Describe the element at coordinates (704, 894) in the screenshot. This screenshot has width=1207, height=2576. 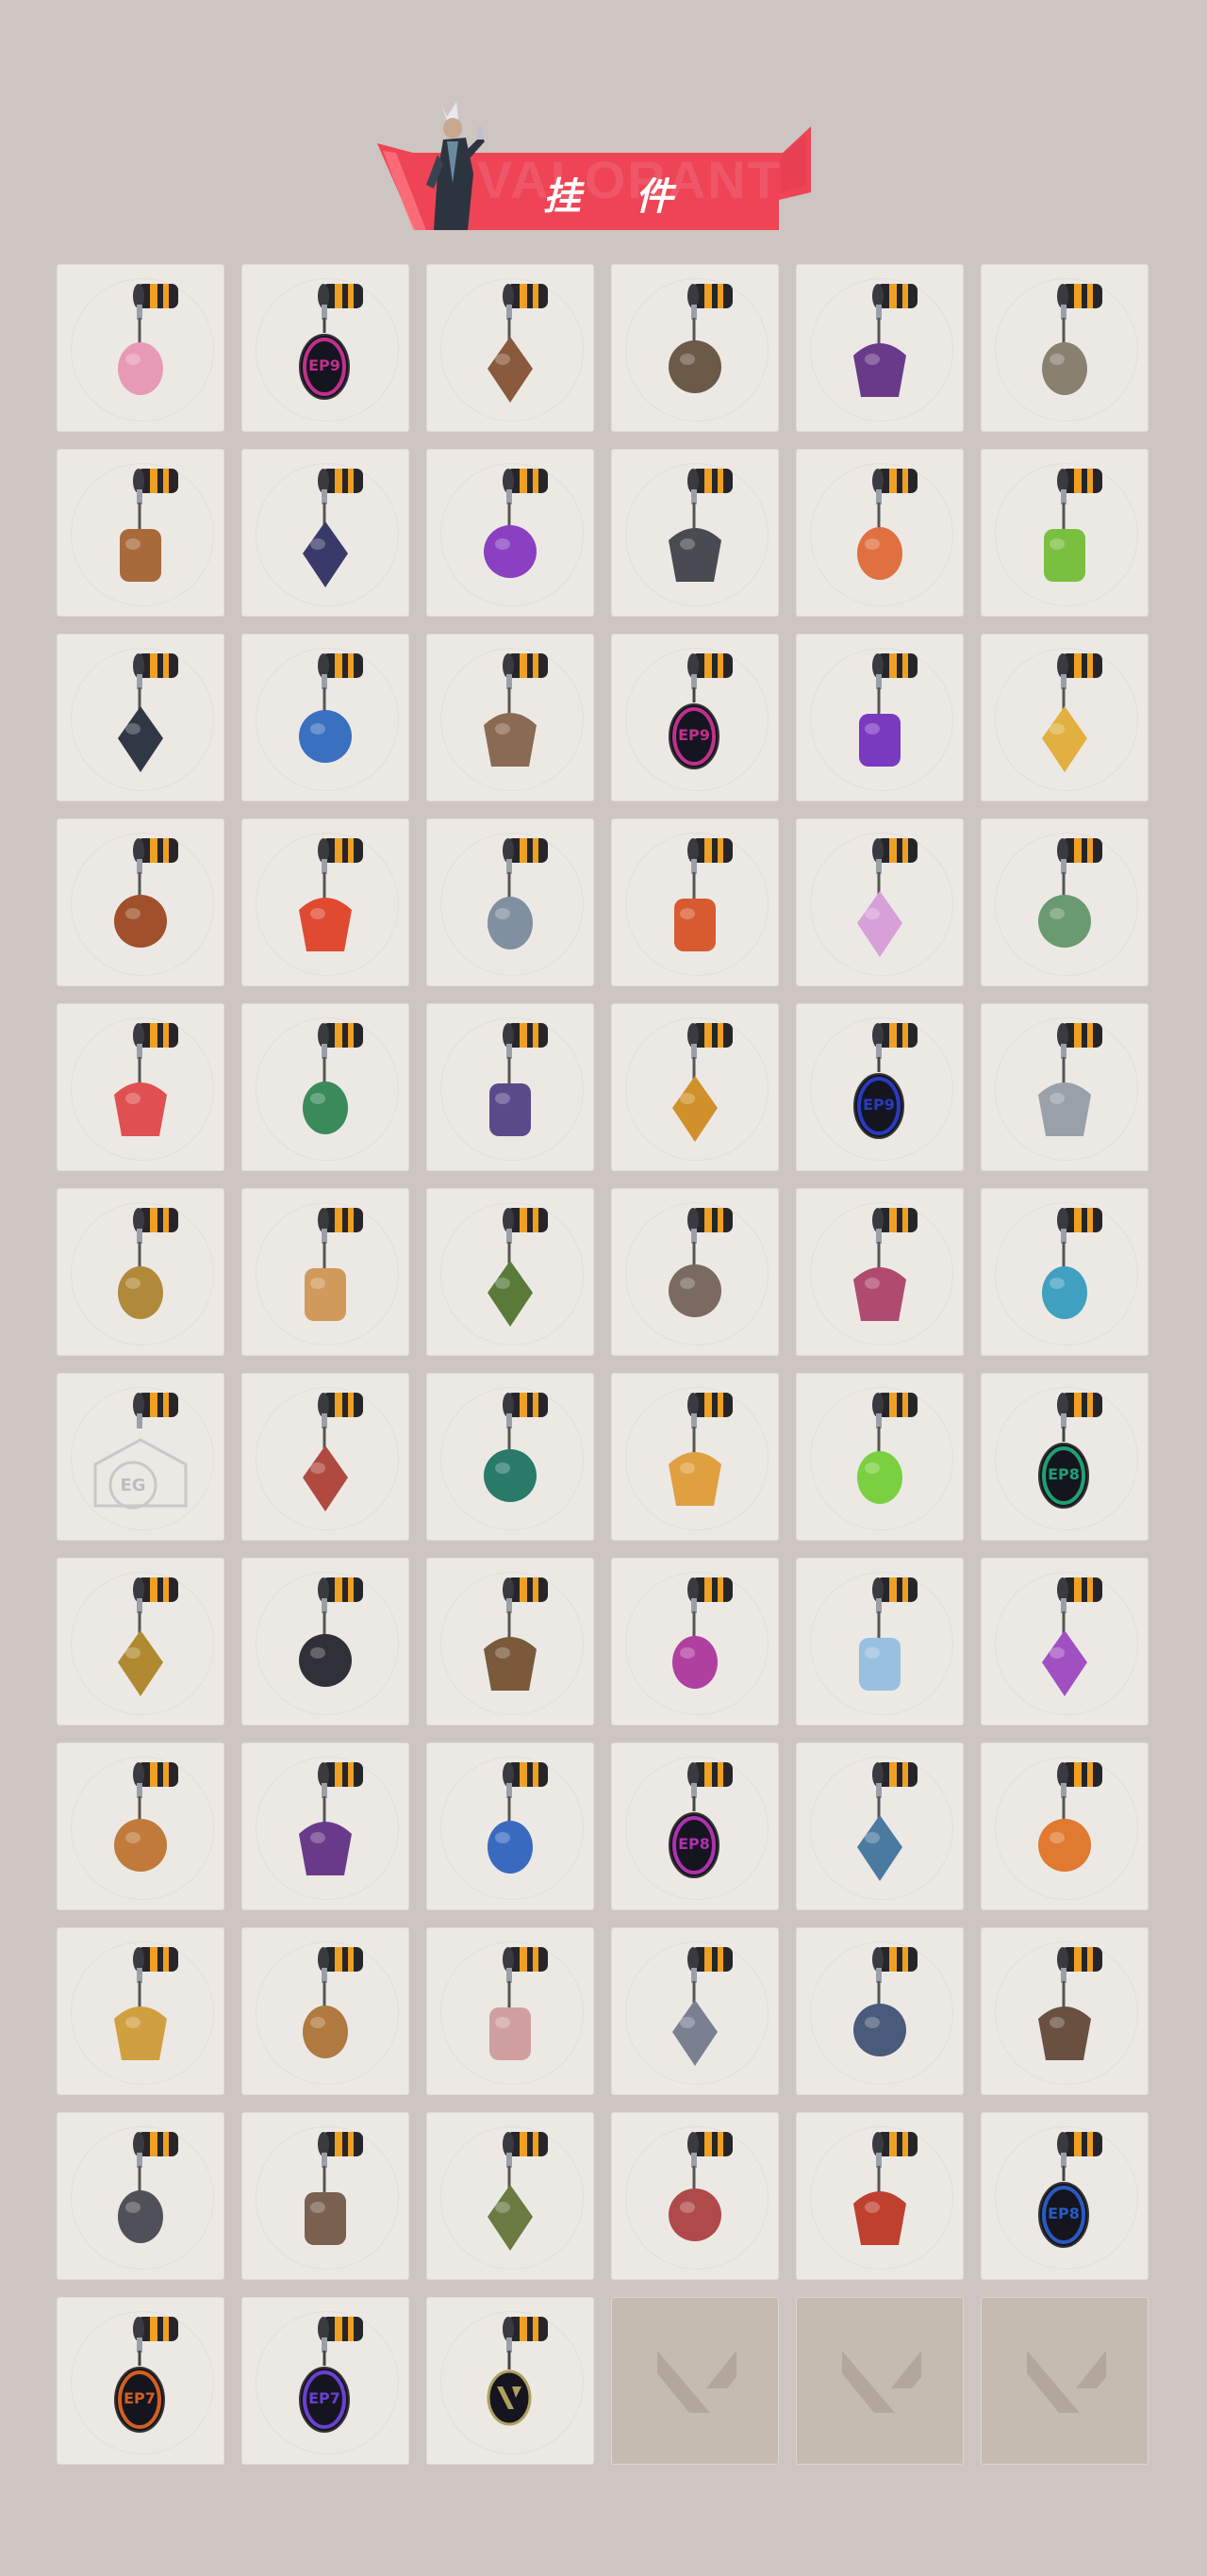
I see `hot-air-balloon-charm-icon` at that location.